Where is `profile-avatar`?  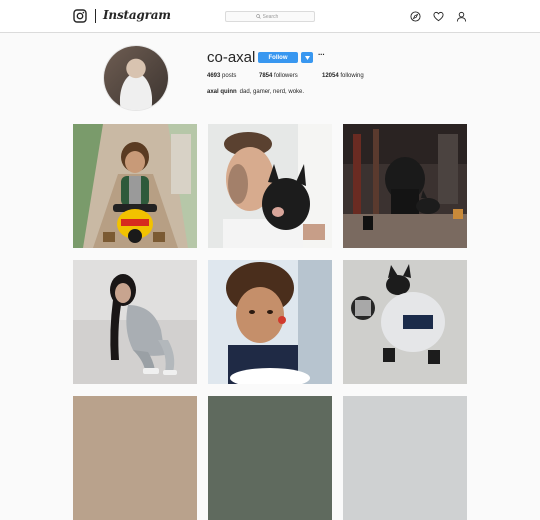
profile-avatar is located at coordinates (136, 78).